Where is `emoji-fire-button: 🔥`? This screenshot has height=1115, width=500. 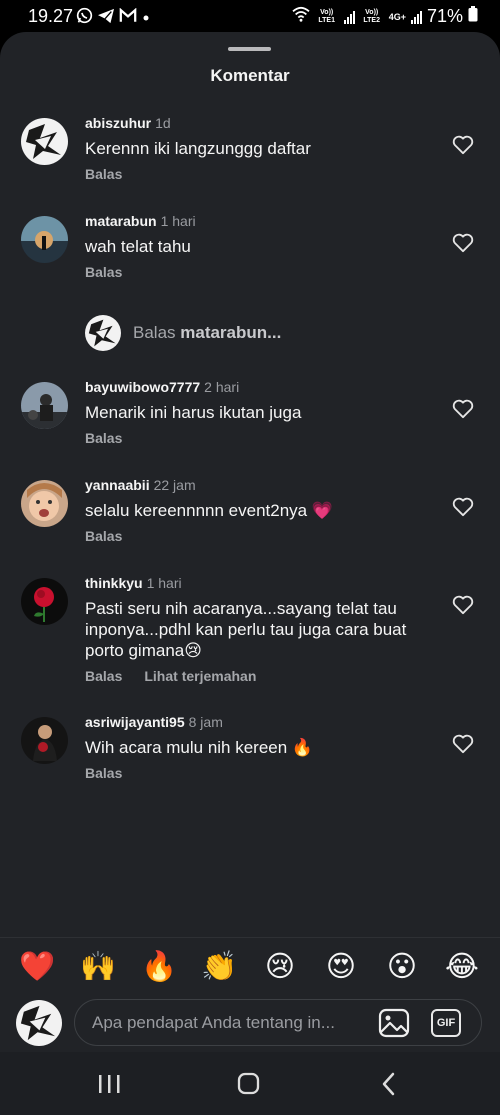
emoji-fire-button: 🔥 is located at coordinates (159, 967).